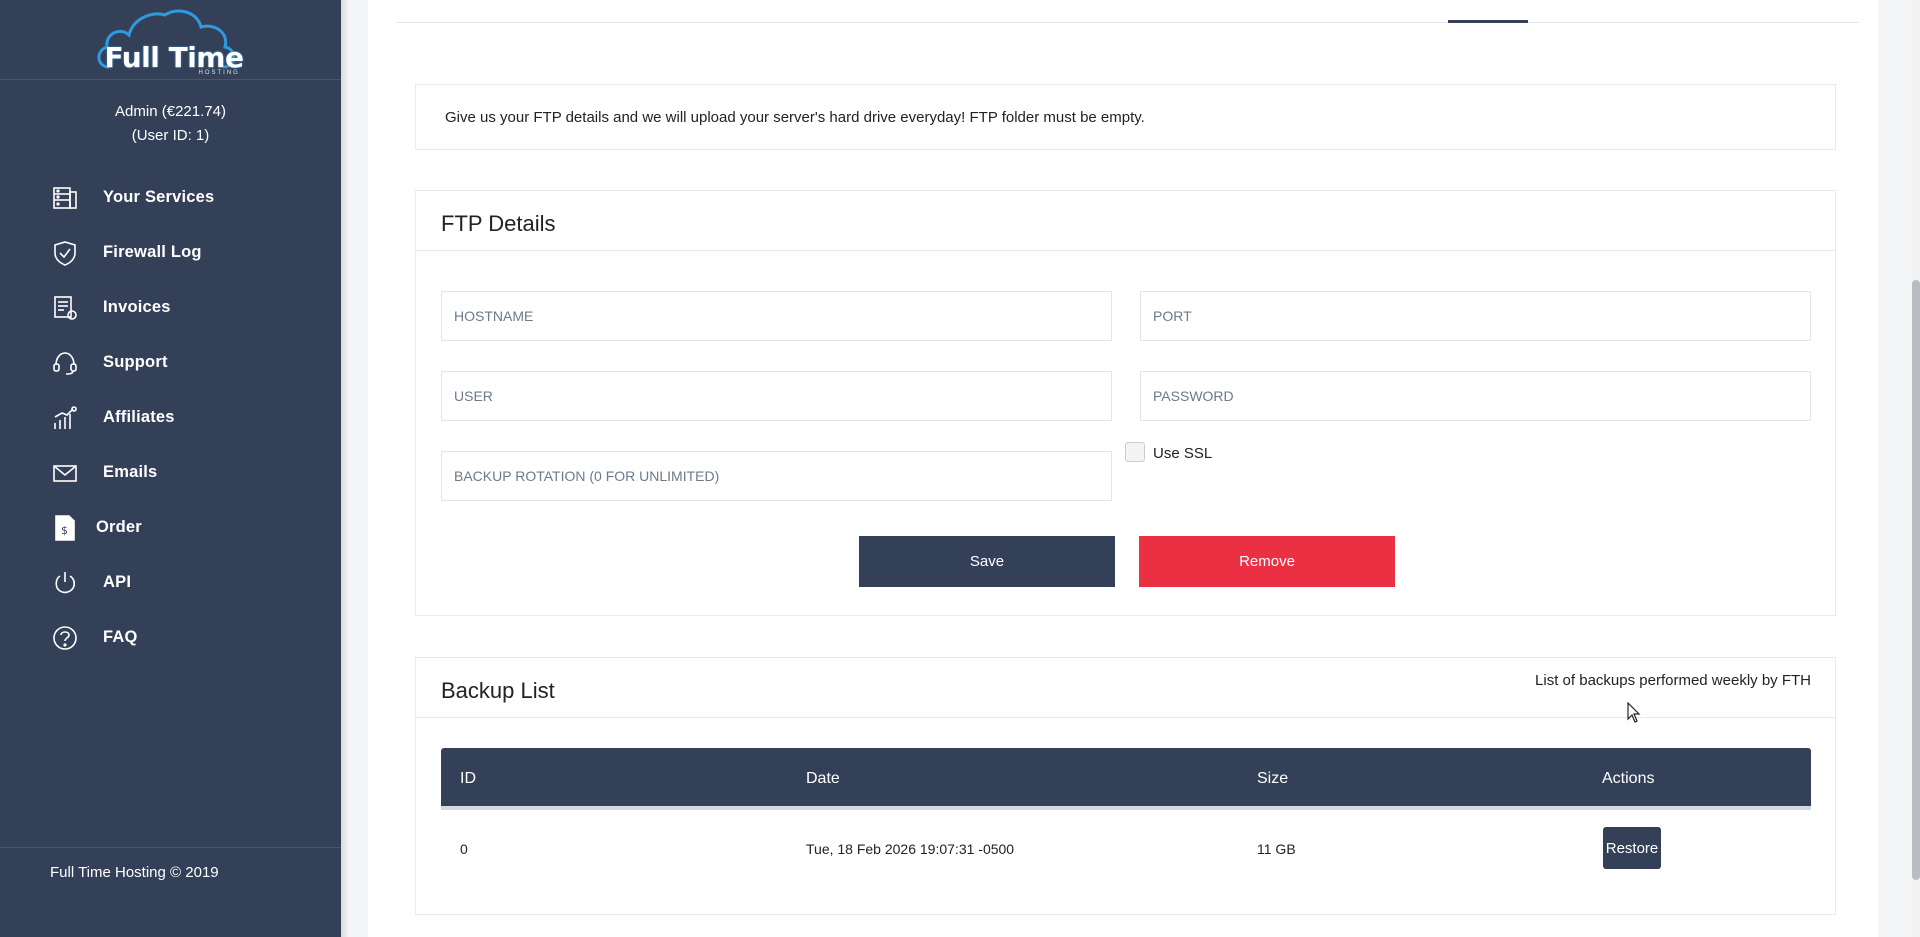 This screenshot has width=1920, height=937. Describe the element at coordinates (152, 252) in the screenshot. I see `sidebar-item-label: Firewall Log` at that location.